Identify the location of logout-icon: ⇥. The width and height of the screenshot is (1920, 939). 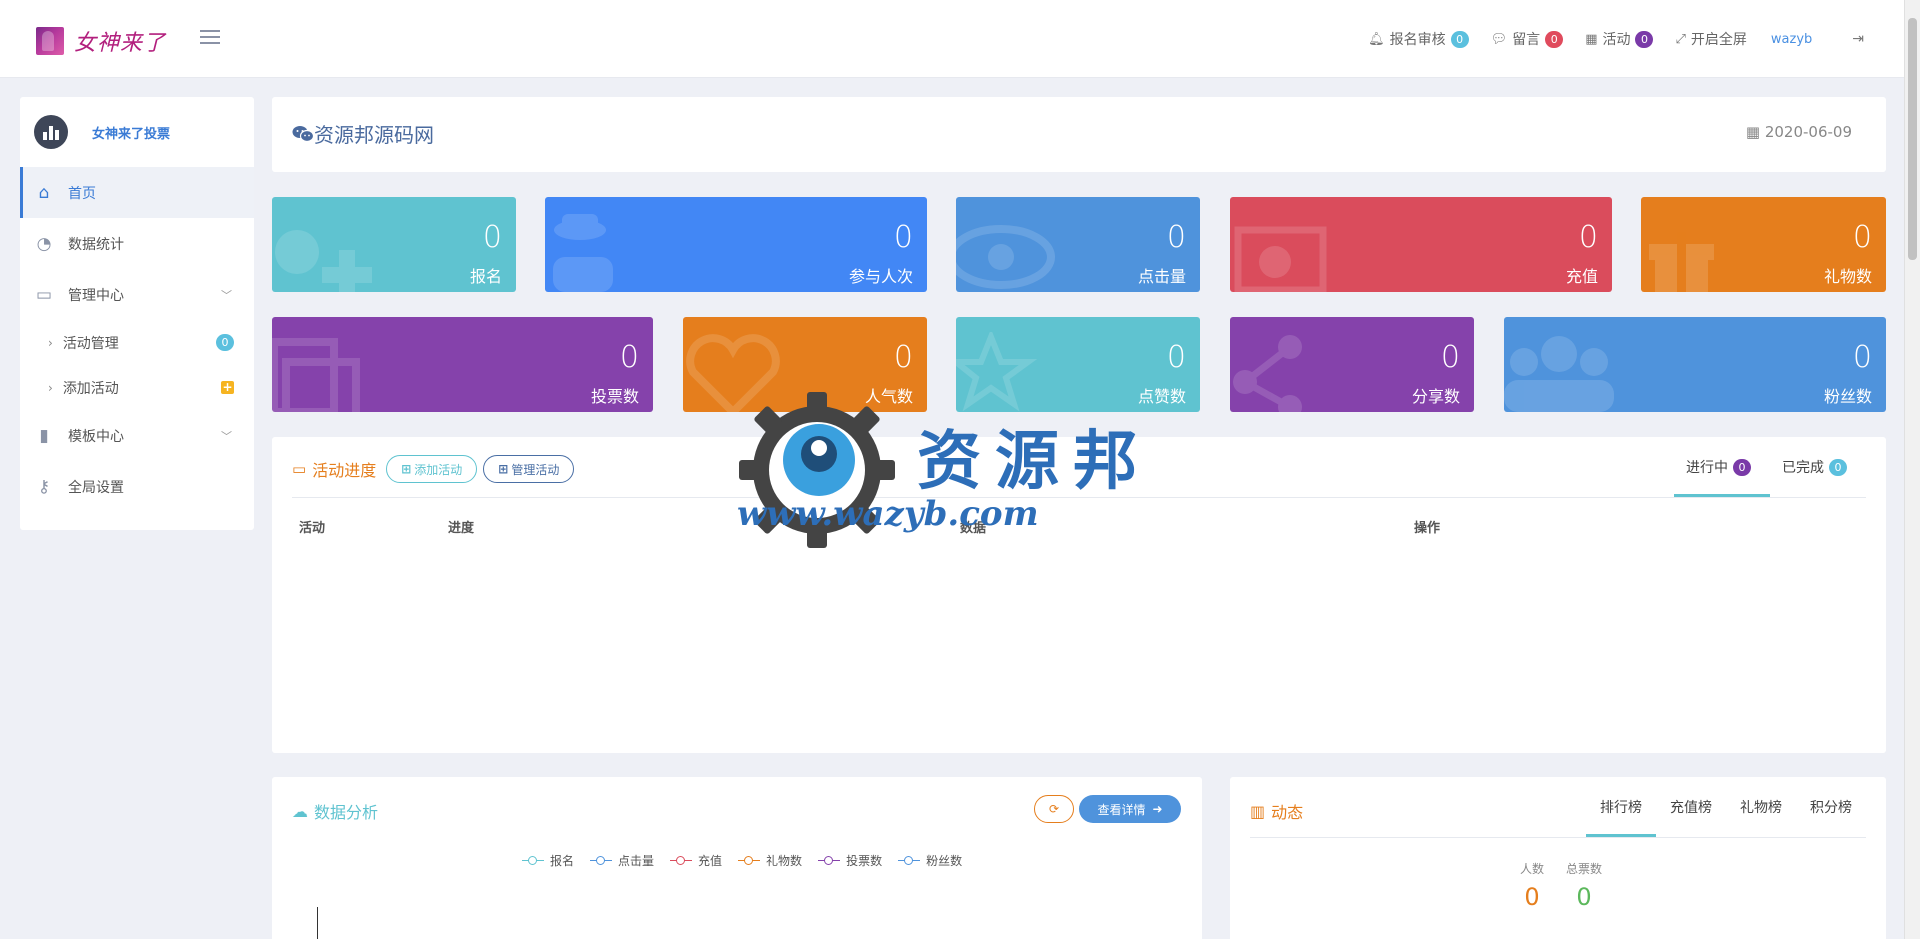
(1858, 39).